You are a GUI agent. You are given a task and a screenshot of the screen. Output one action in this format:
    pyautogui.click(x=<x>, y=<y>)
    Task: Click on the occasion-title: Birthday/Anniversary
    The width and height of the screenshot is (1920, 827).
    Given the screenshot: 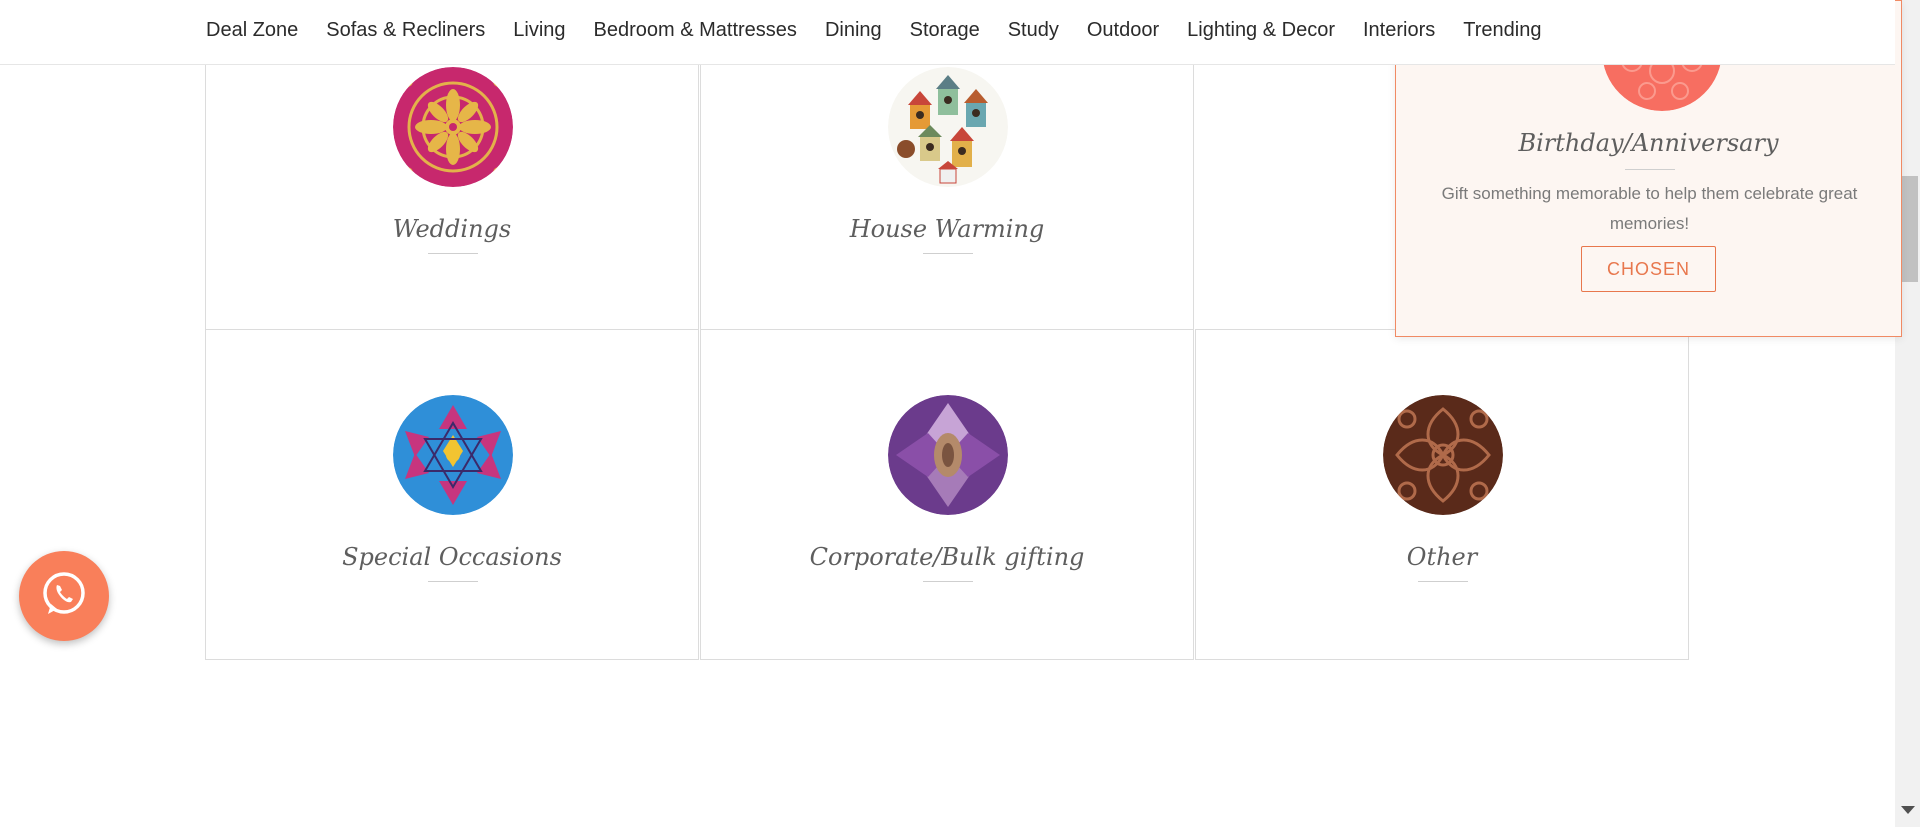 What is the action you would take?
    pyautogui.click(x=1648, y=143)
    